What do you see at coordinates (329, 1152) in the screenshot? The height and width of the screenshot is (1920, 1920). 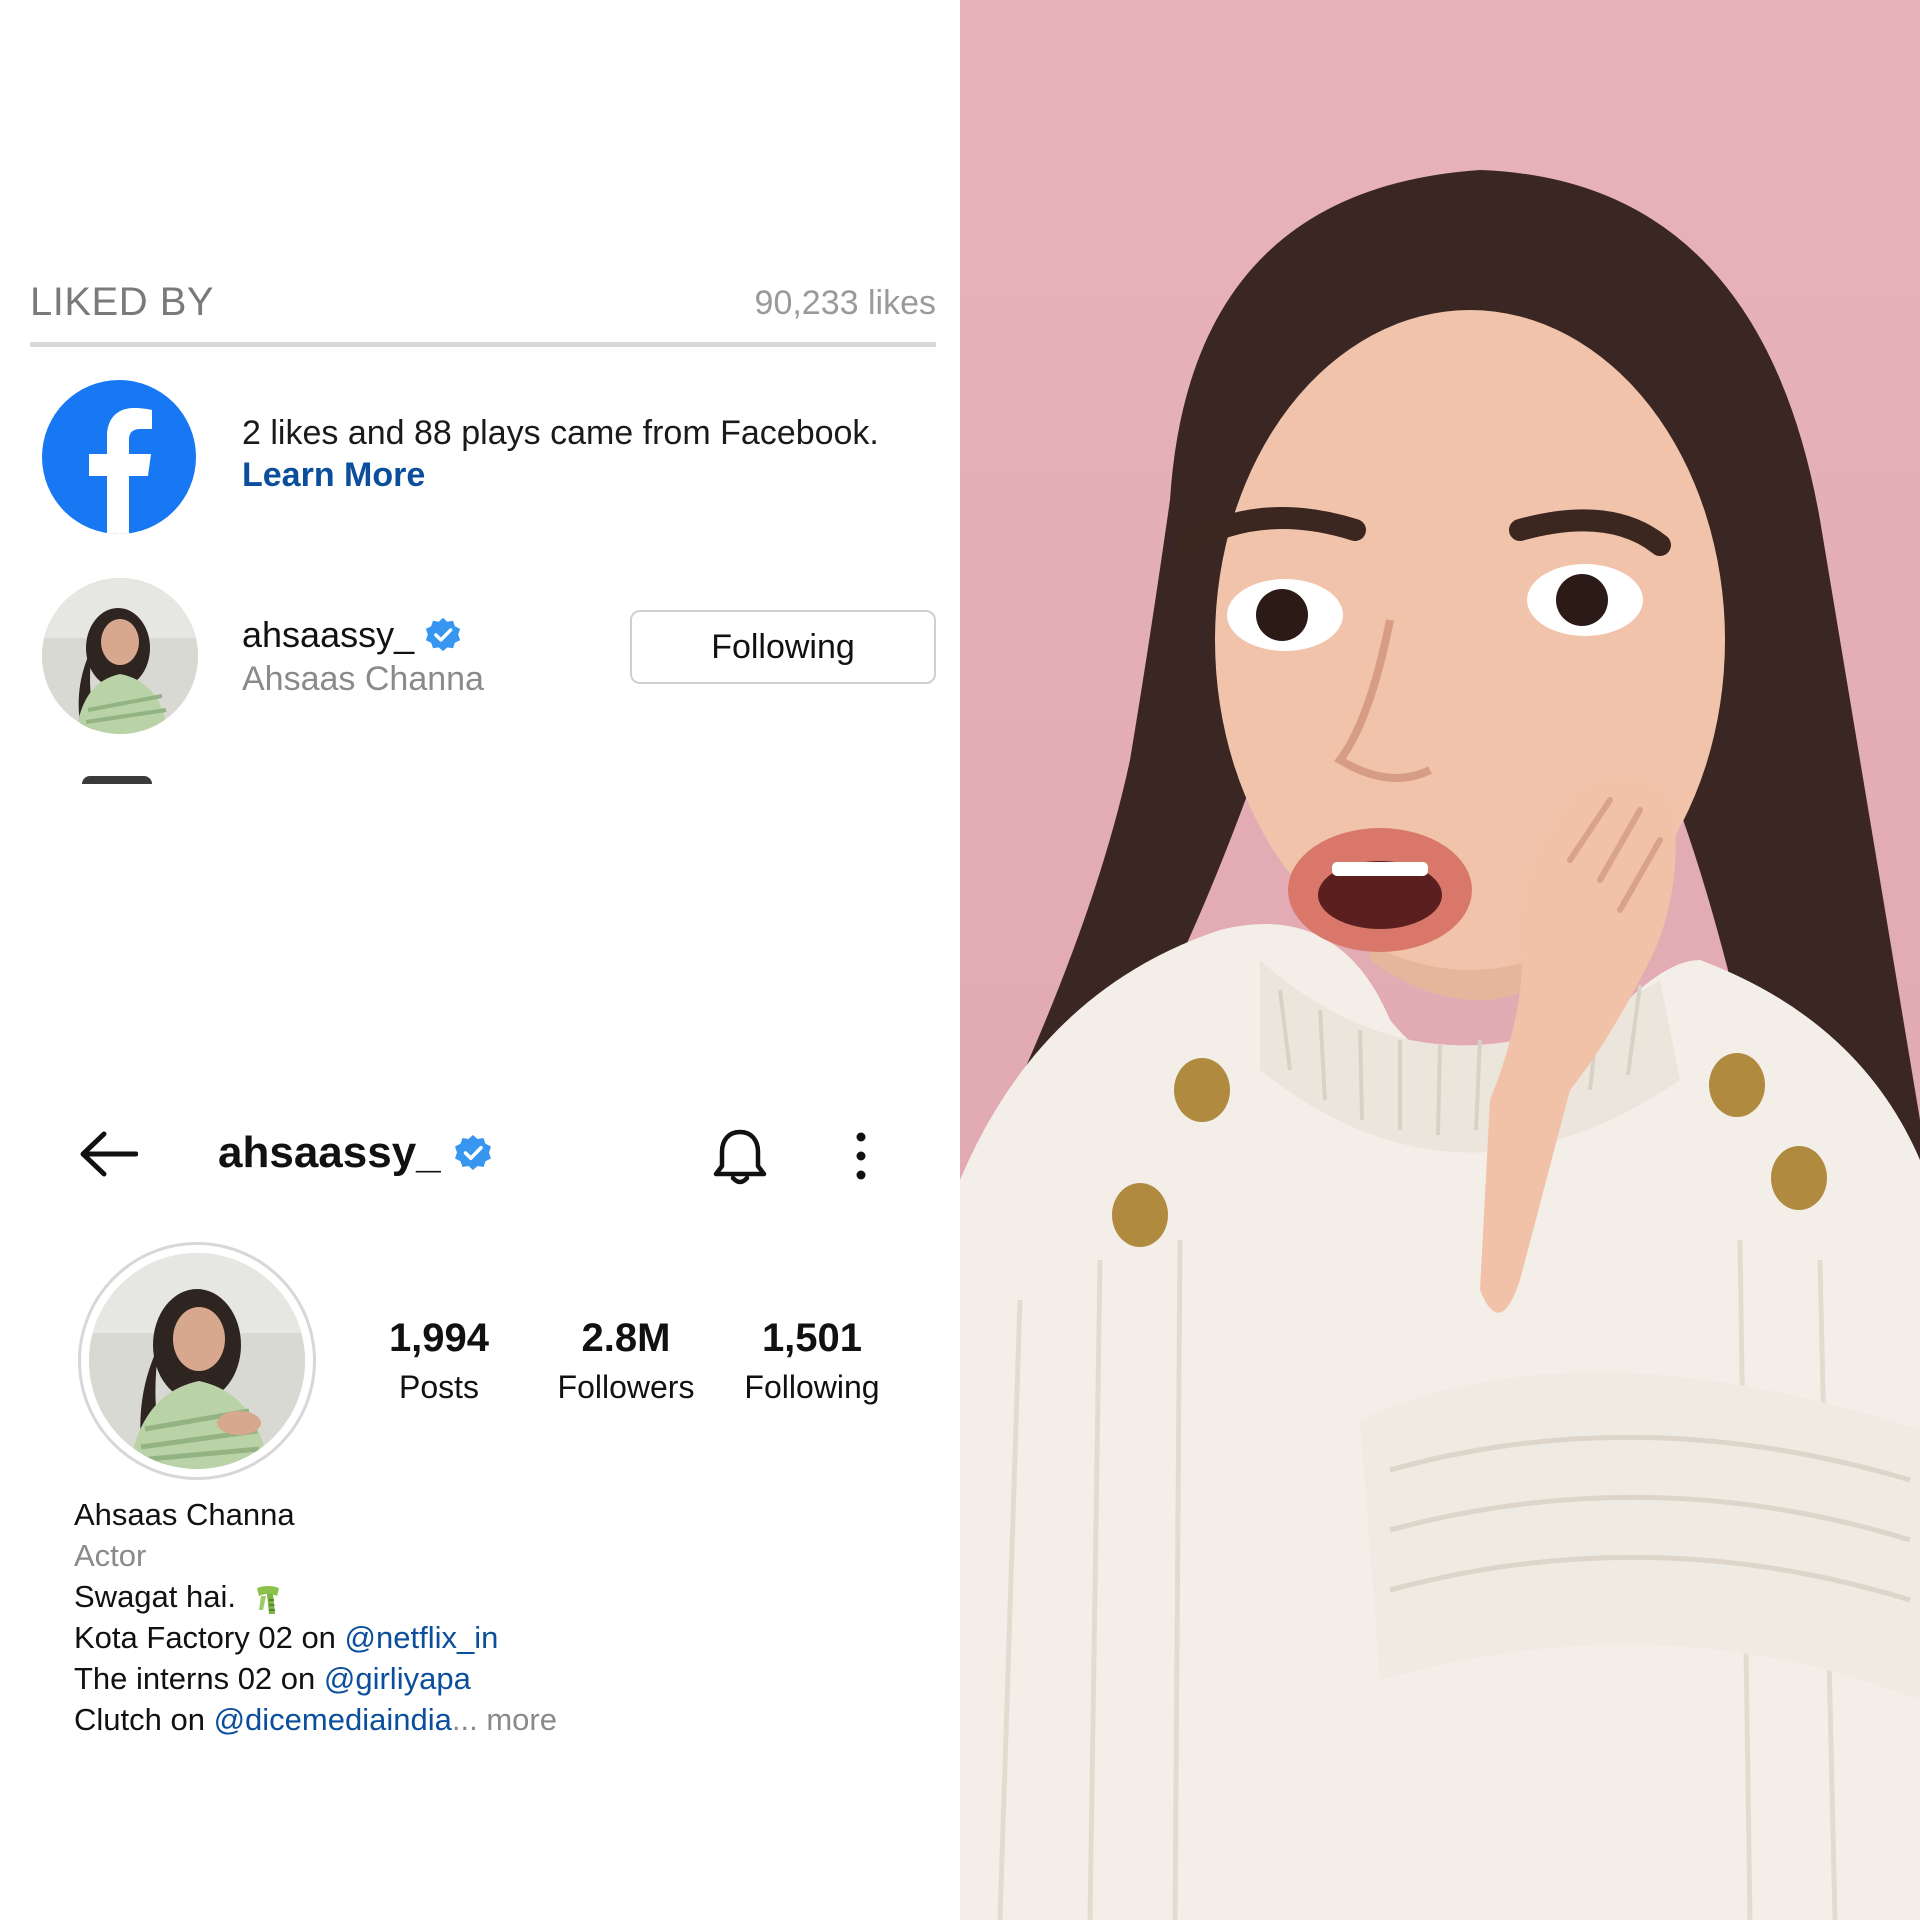 I see `profile-username-text: ahsaassy_` at bounding box center [329, 1152].